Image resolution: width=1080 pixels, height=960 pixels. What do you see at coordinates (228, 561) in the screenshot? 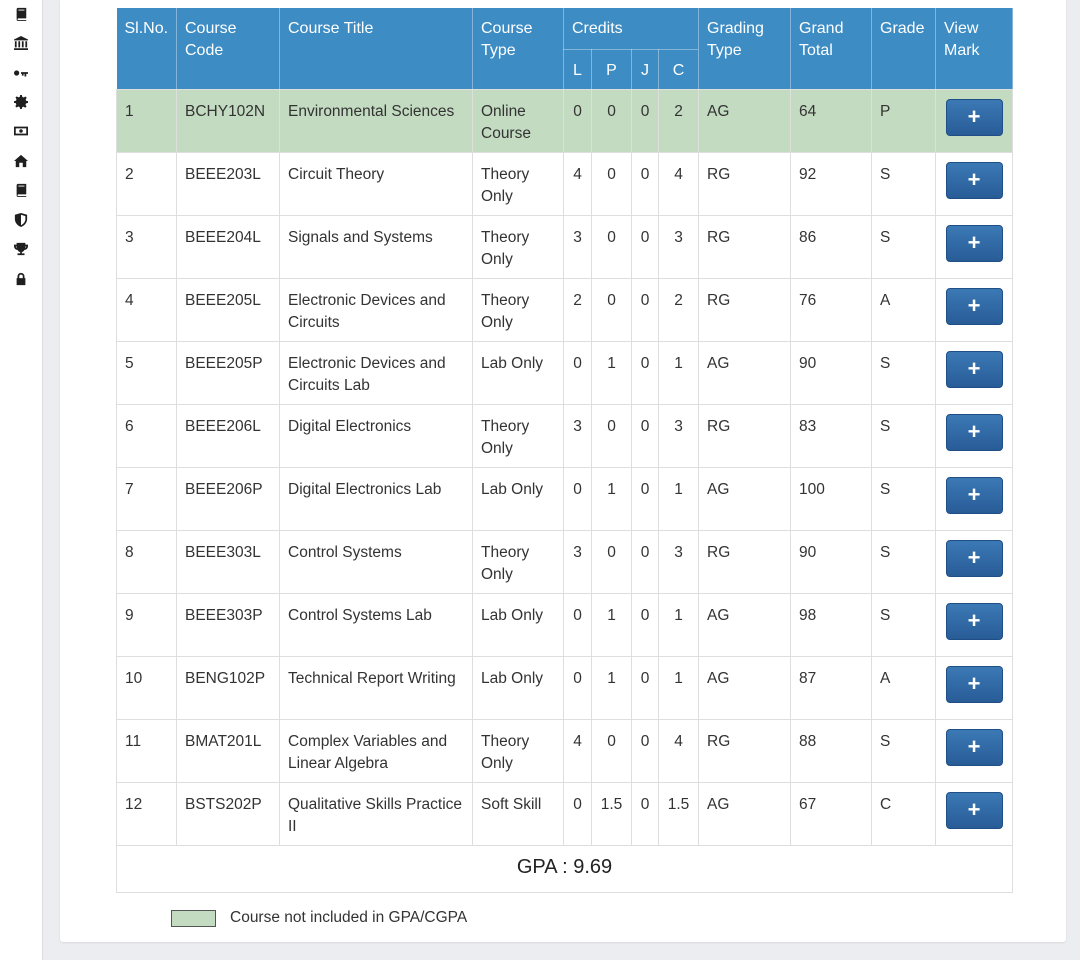
I see `cell-course-code: BEEE303L` at bounding box center [228, 561].